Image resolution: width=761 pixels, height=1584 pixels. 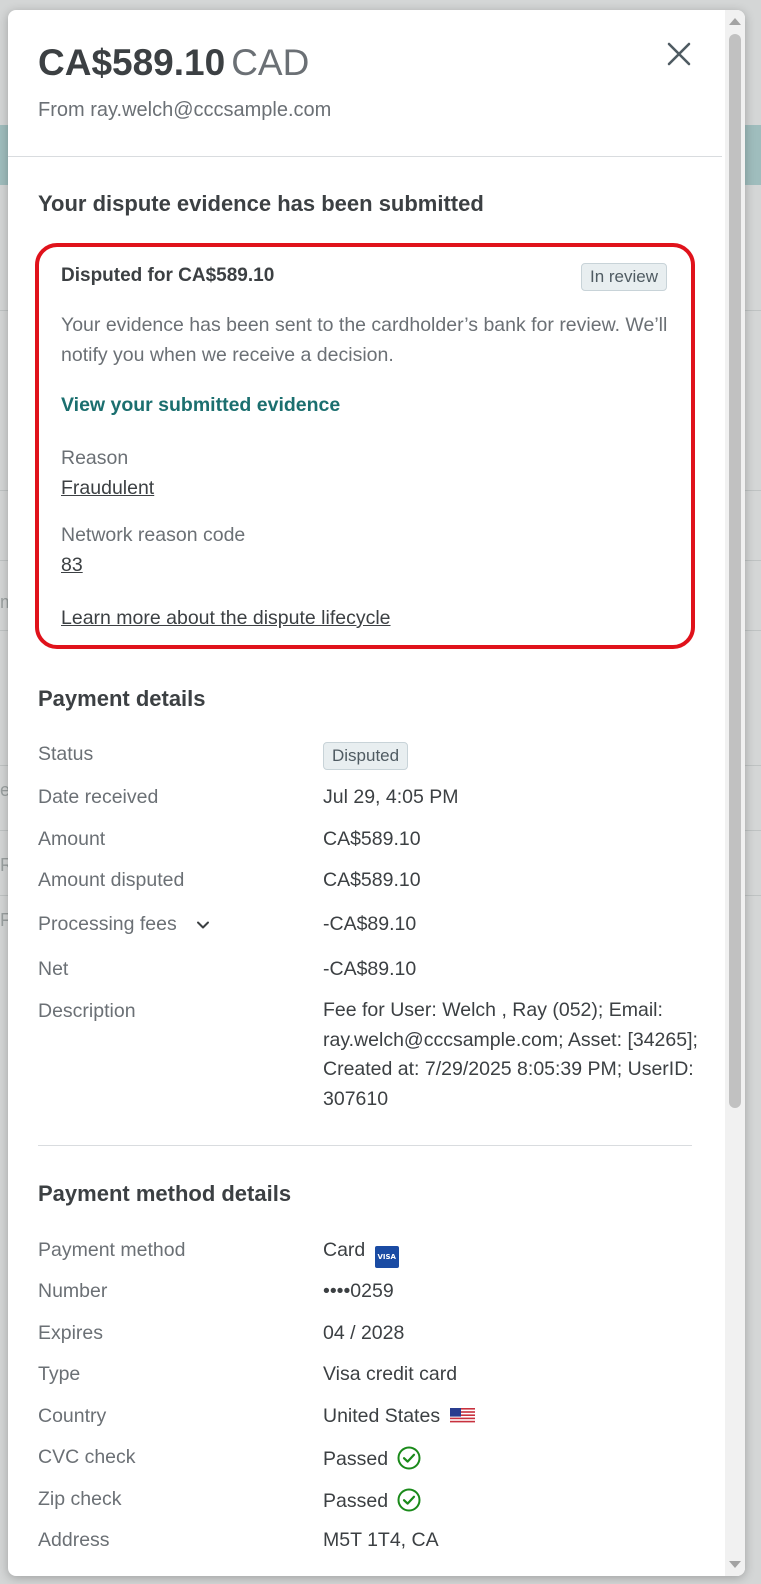 What do you see at coordinates (98, 797) in the screenshot?
I see `date-received-label: Date received` at bounding box center [98, 797].